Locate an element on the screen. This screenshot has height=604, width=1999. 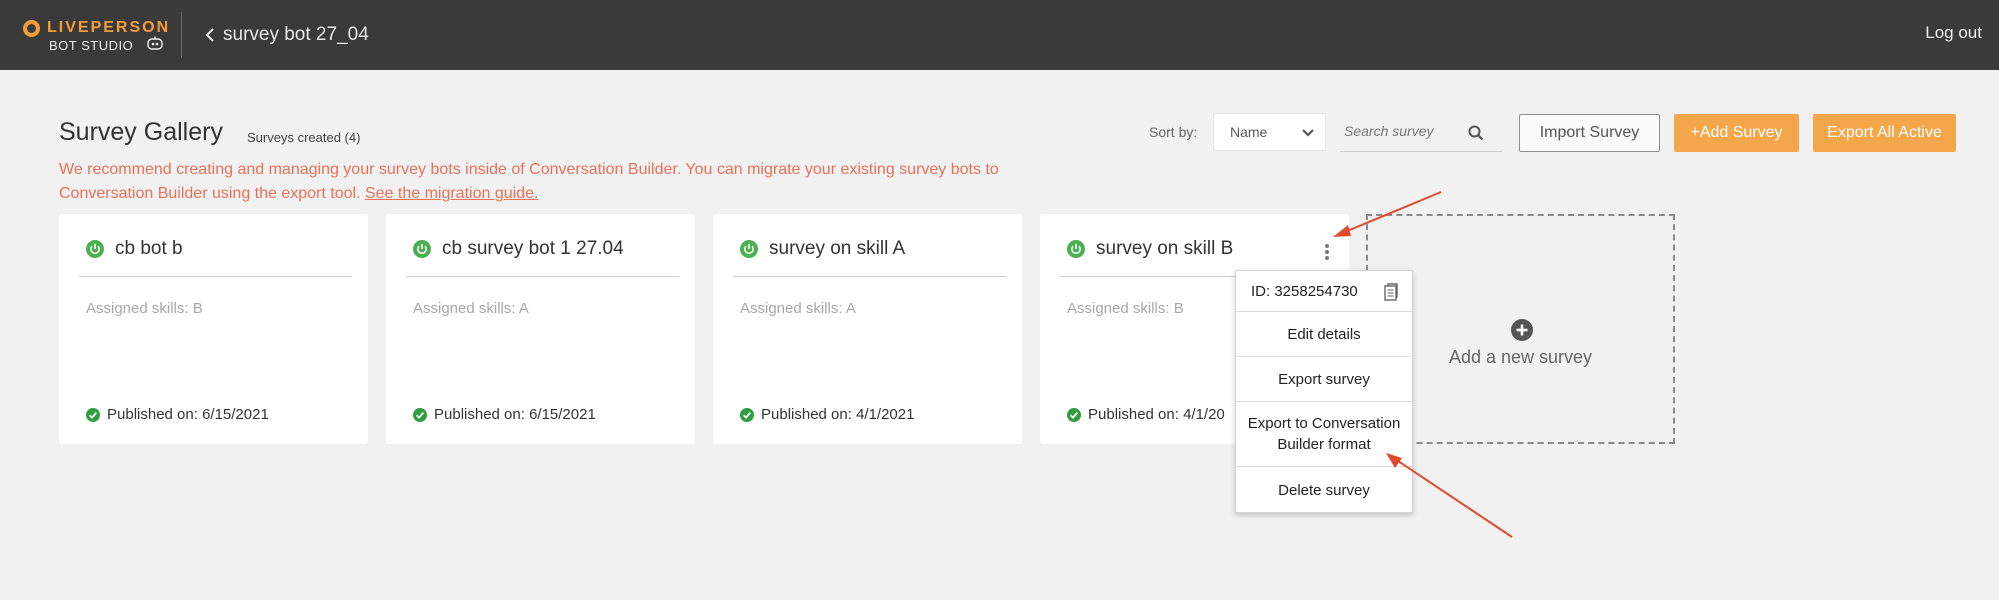
export-survey-menu-item: Export survey is located at coordinates (1324, 379).